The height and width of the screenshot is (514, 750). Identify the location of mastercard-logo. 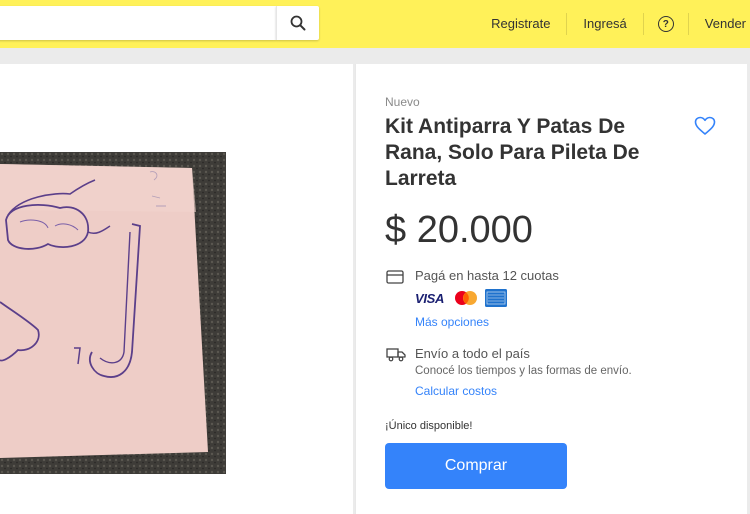
(466, 298).